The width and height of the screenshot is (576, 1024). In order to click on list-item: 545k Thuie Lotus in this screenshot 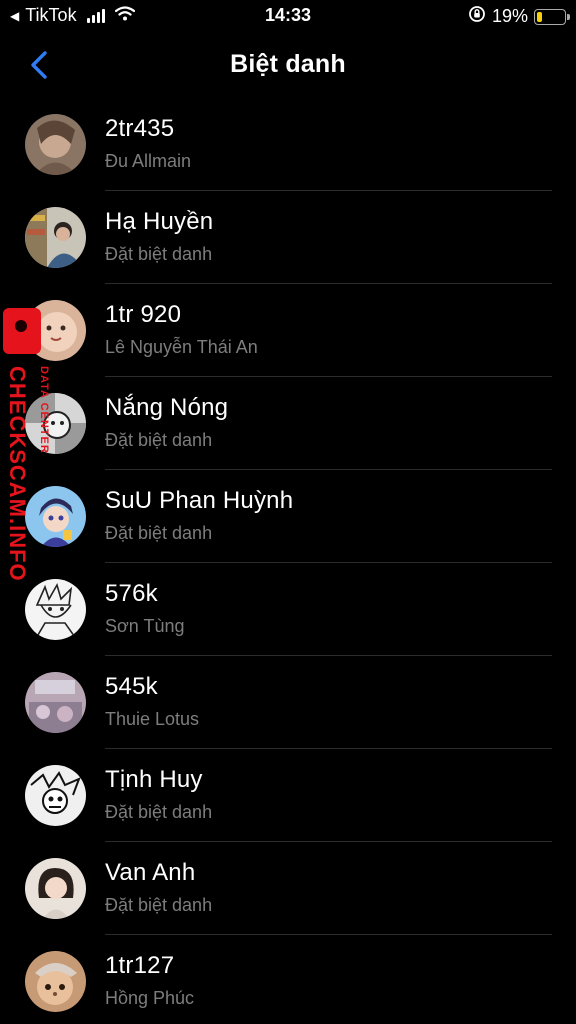, I will do `click(288, 702)`.